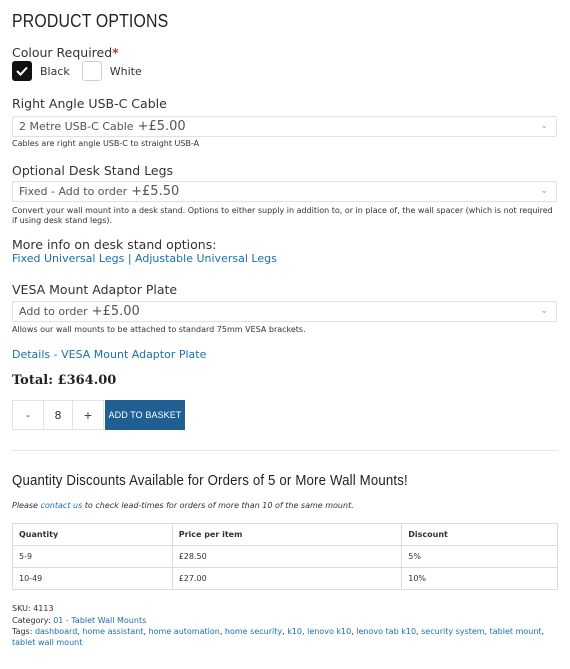  What do you see at coordinates (53, 311) in the screenshot?
I see `vesa-selected: Add to order` at bounding box center [53, 311].